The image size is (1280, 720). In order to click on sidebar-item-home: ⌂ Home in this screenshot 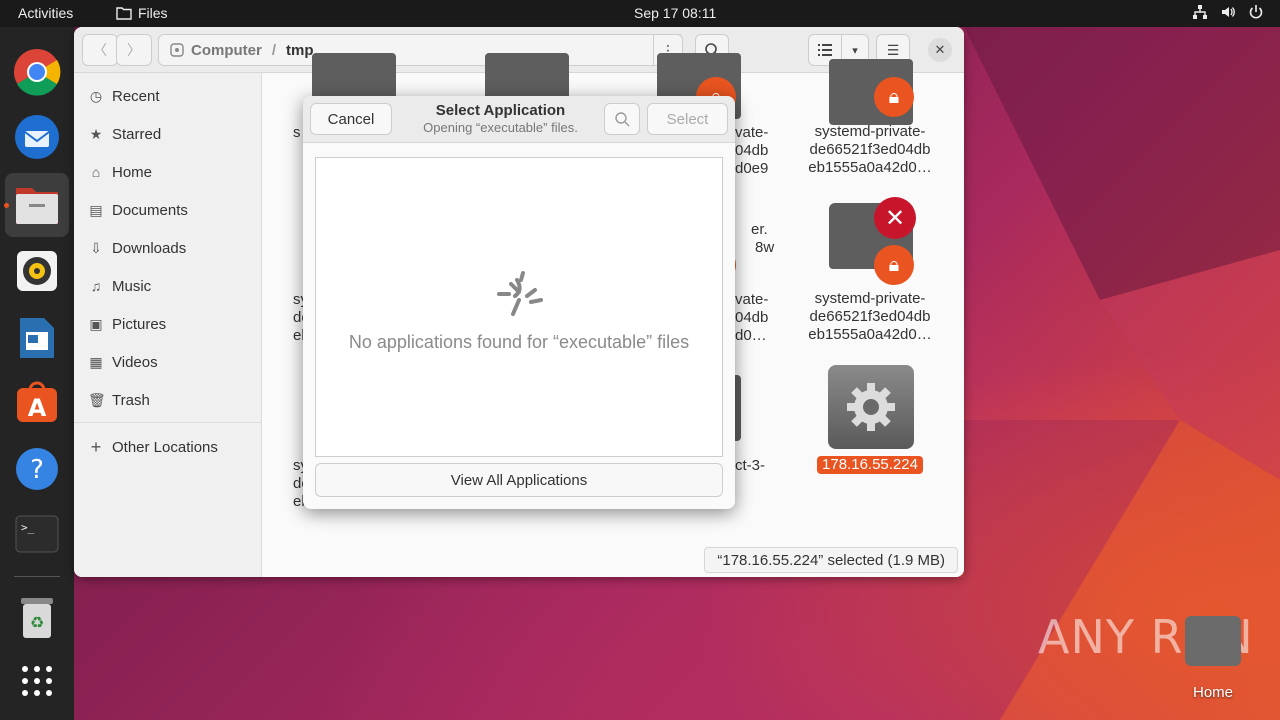, I will do `click(120, 172)`.